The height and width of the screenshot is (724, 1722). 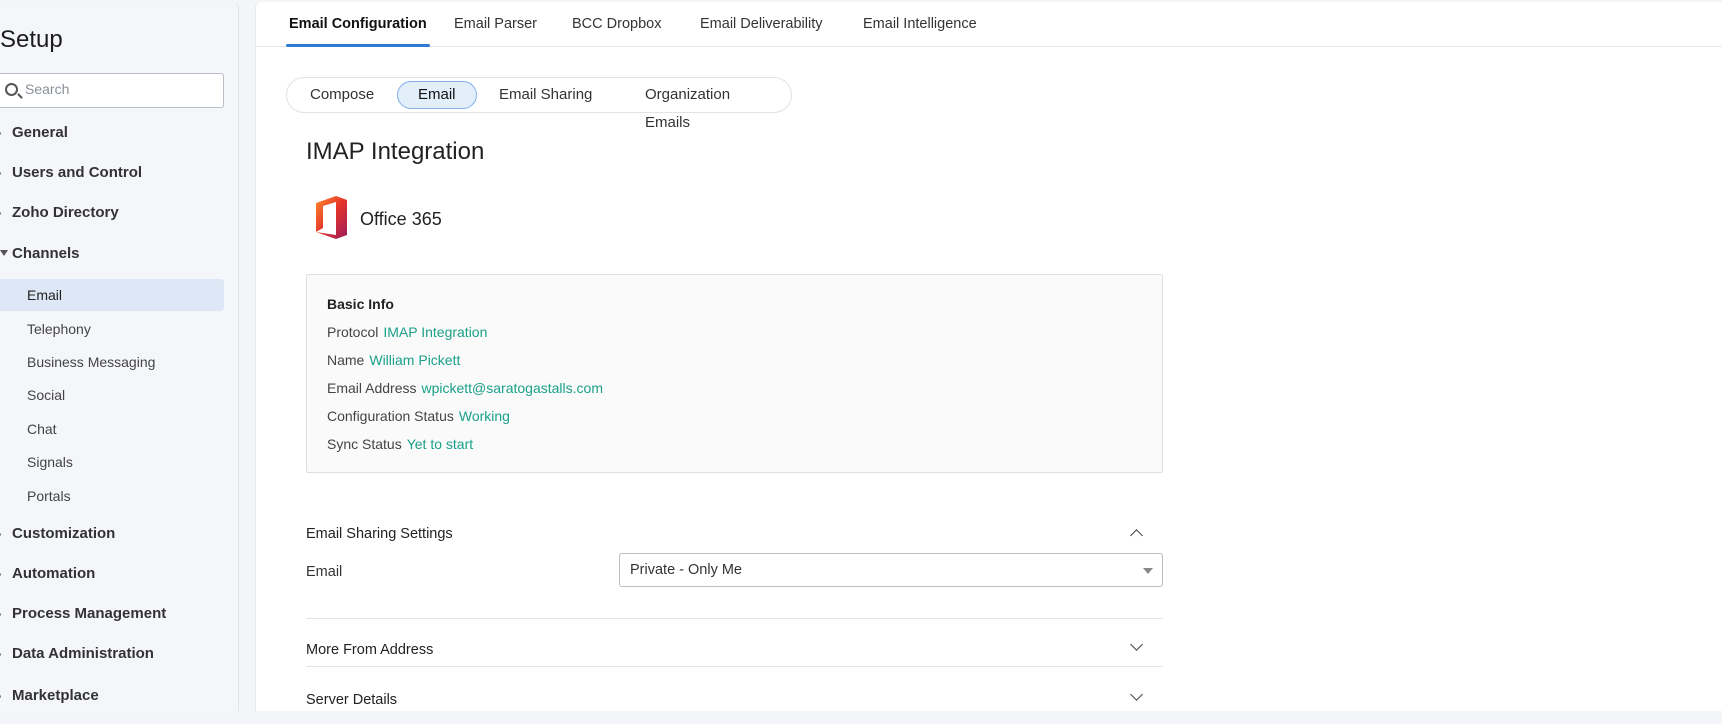 What do you see at coordinates (342, 95) in the screenshot?
I see `subtab-compose: Compose` at bounding box center [342, 95].